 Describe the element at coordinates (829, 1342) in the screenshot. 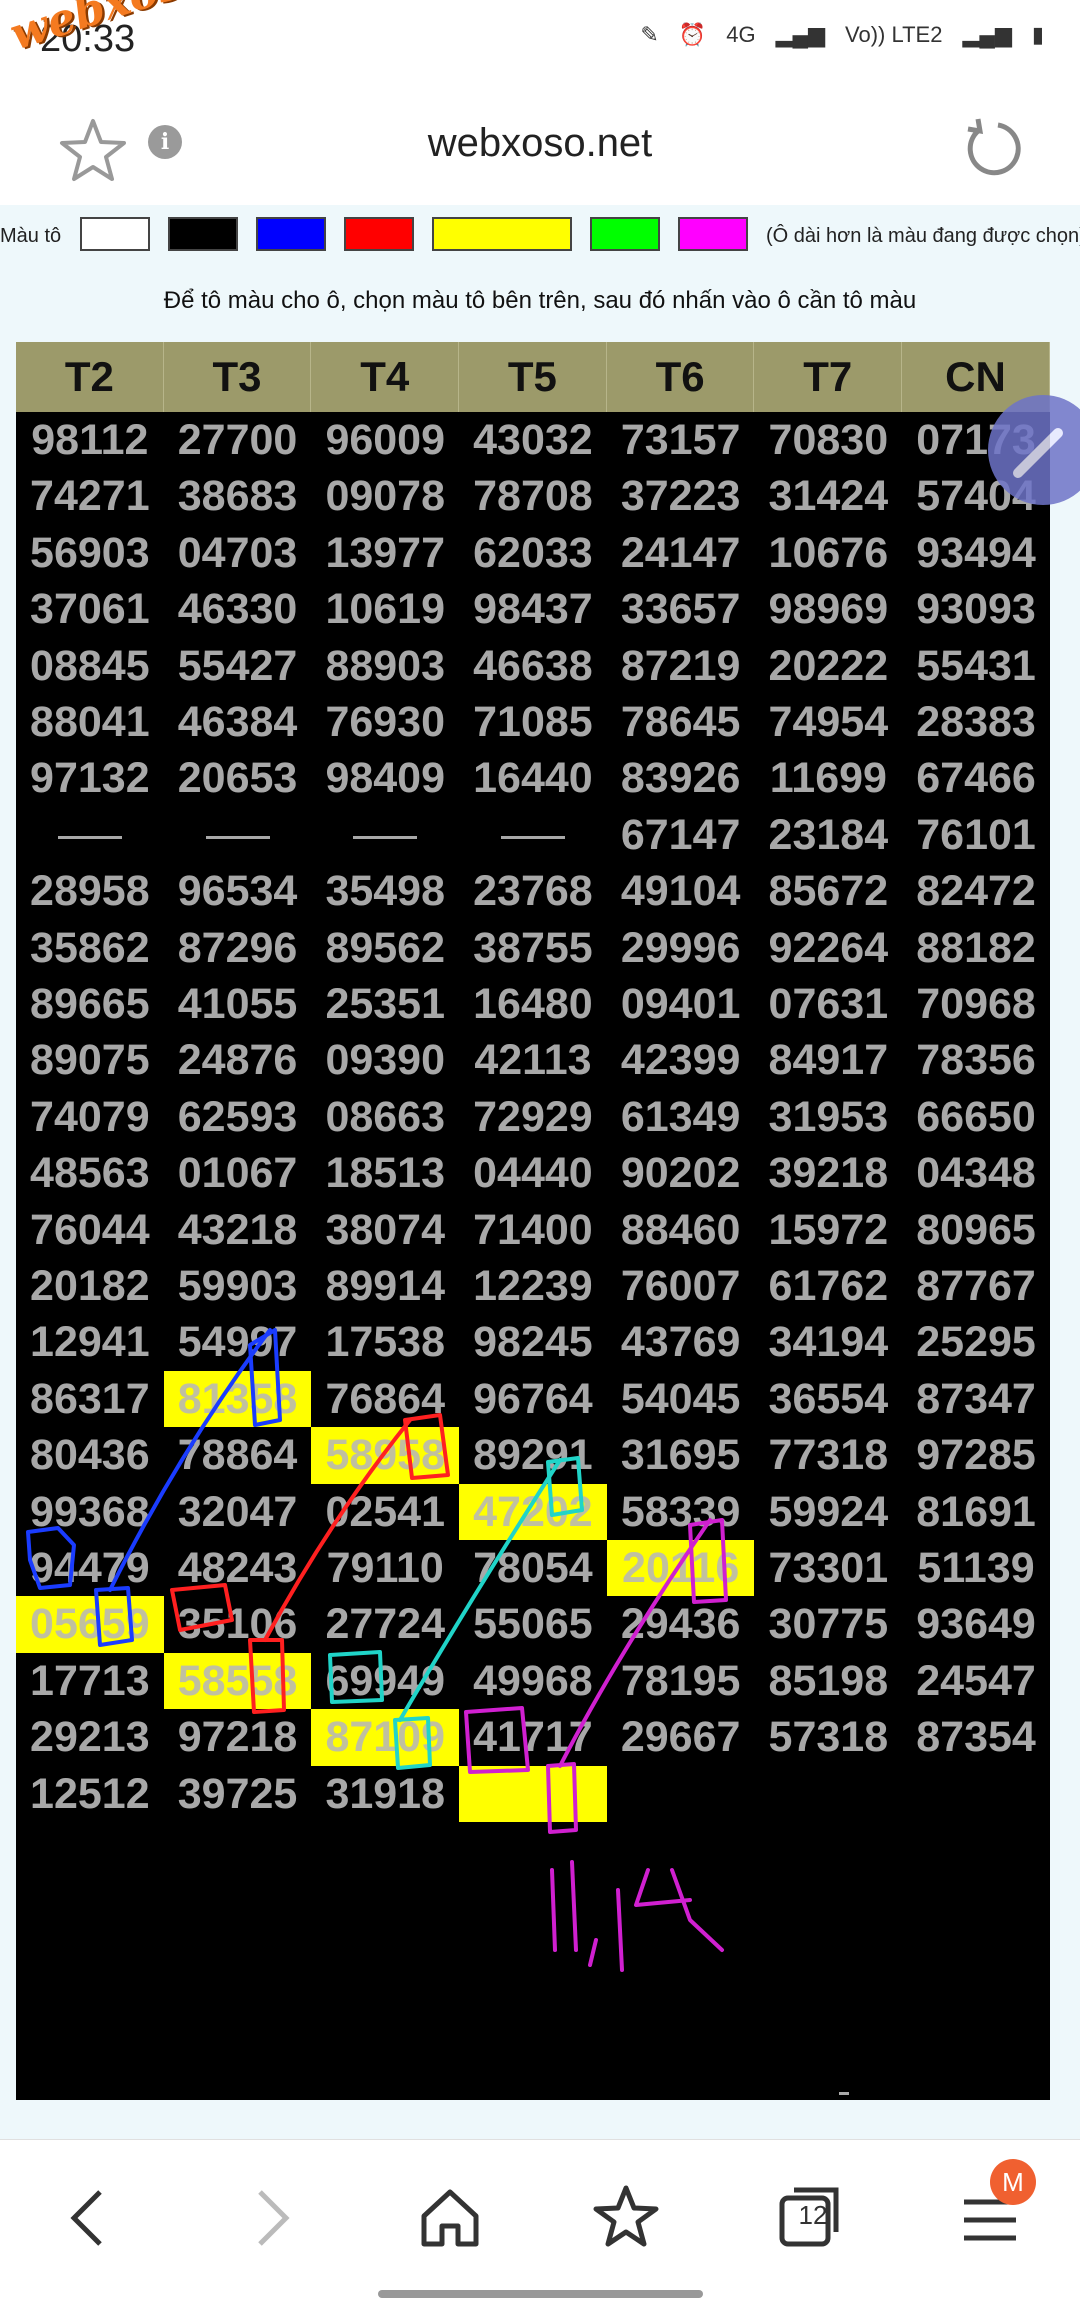

I see `result-cell: 34194` at that location.